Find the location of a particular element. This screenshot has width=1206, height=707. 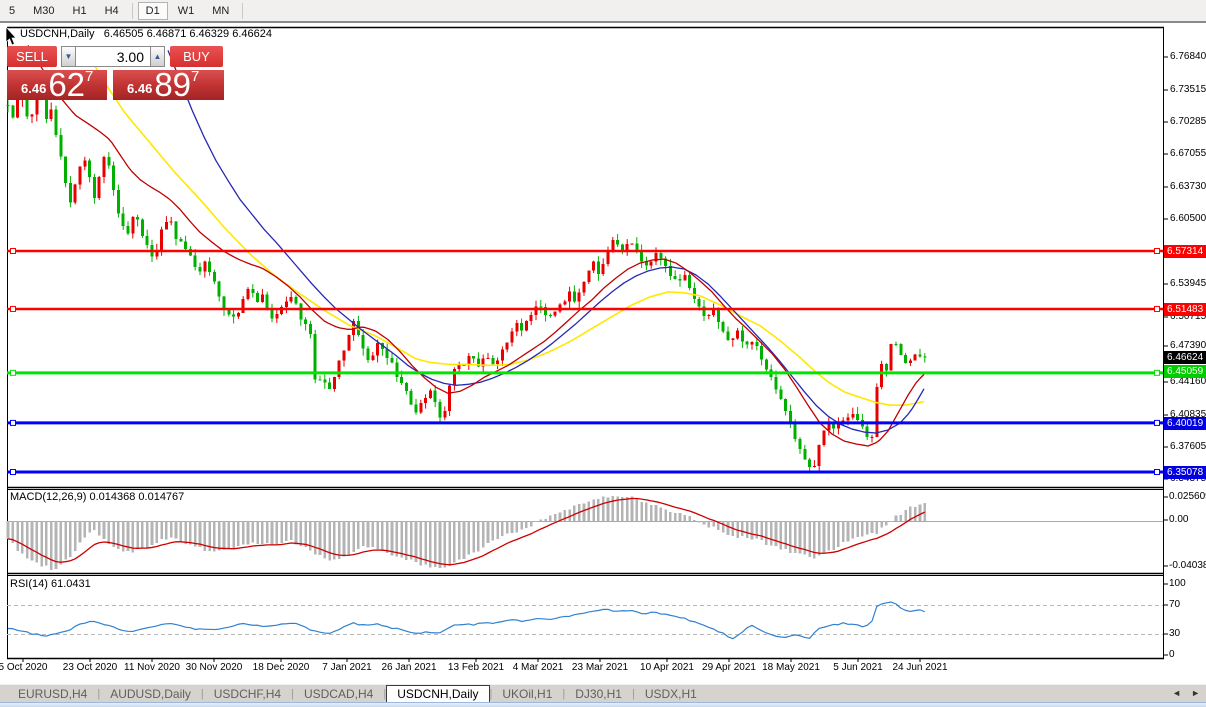

time-axis-label: 30 Nov 2020 is located at coordinates (214, 667).